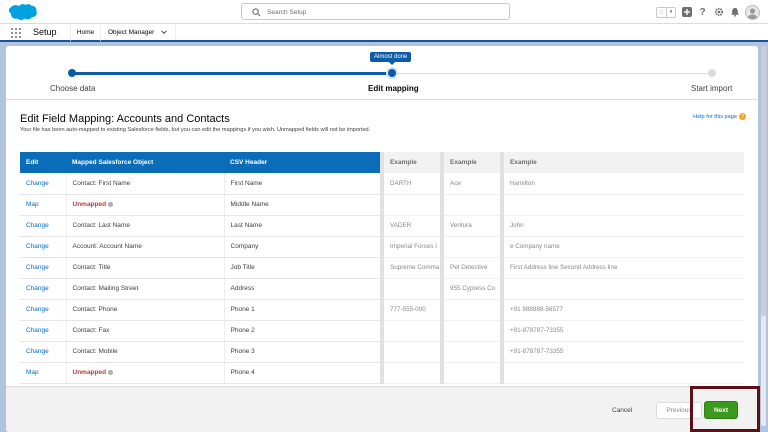  I want to click on notifications-button, so click(734, 12).